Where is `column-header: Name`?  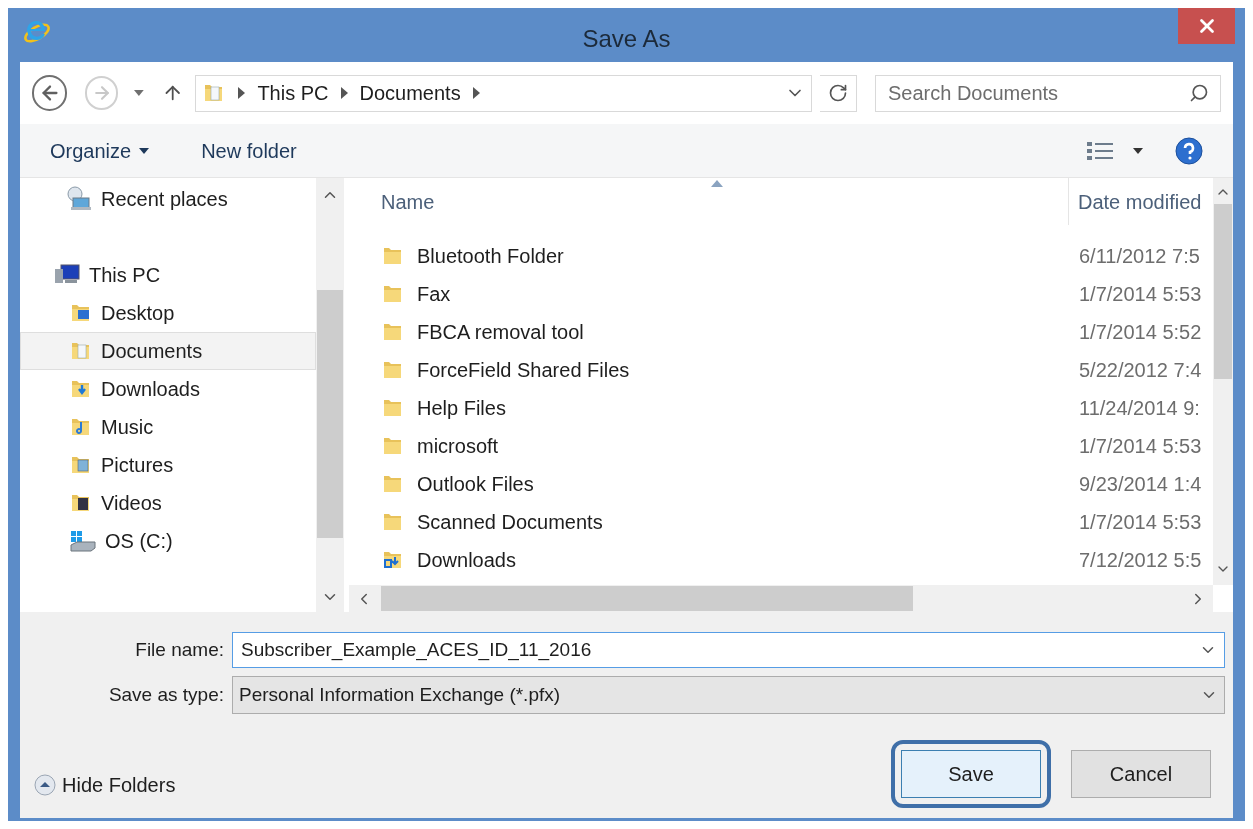 column-header: Name is located at coordinates (709, 201).